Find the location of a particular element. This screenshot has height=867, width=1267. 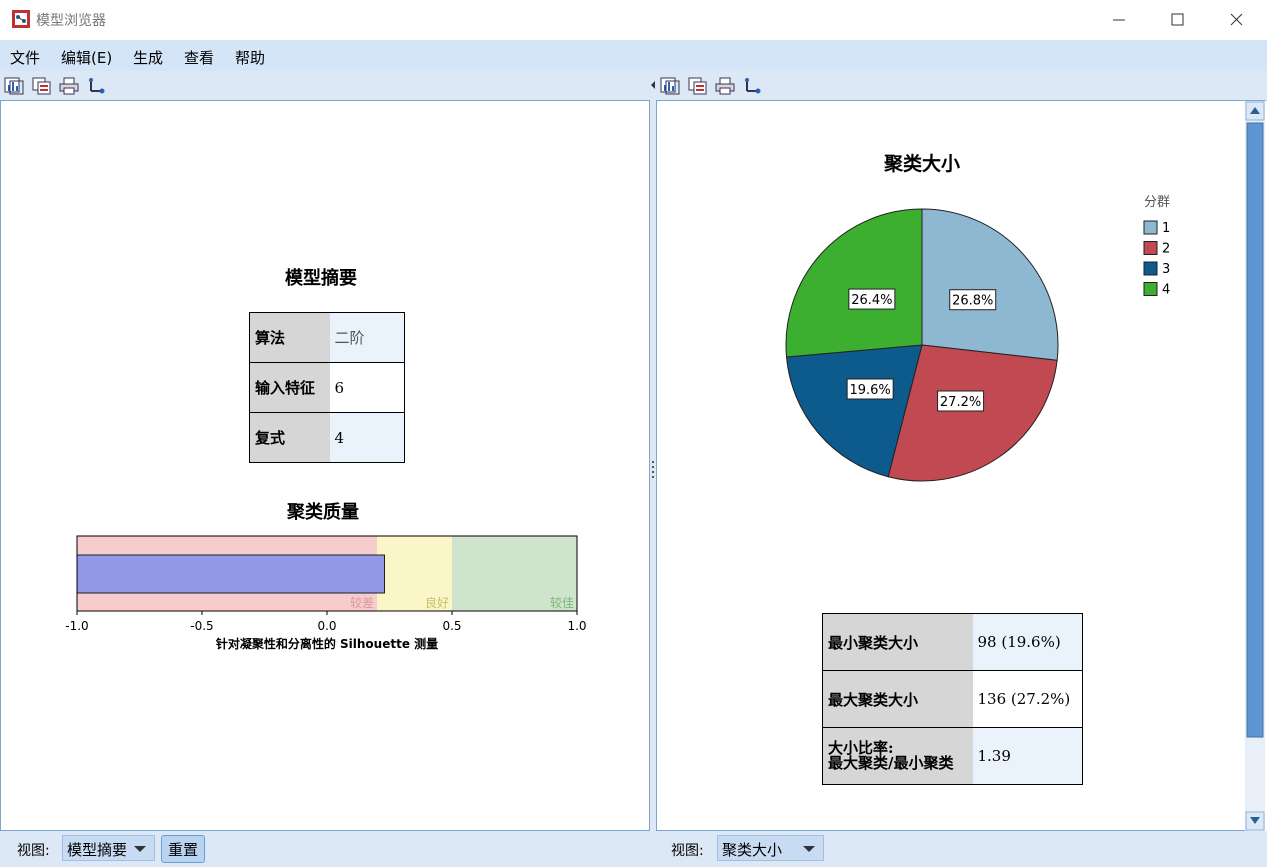

stats-value: 136 (27.2%) is located at coordinates (1027, 699).